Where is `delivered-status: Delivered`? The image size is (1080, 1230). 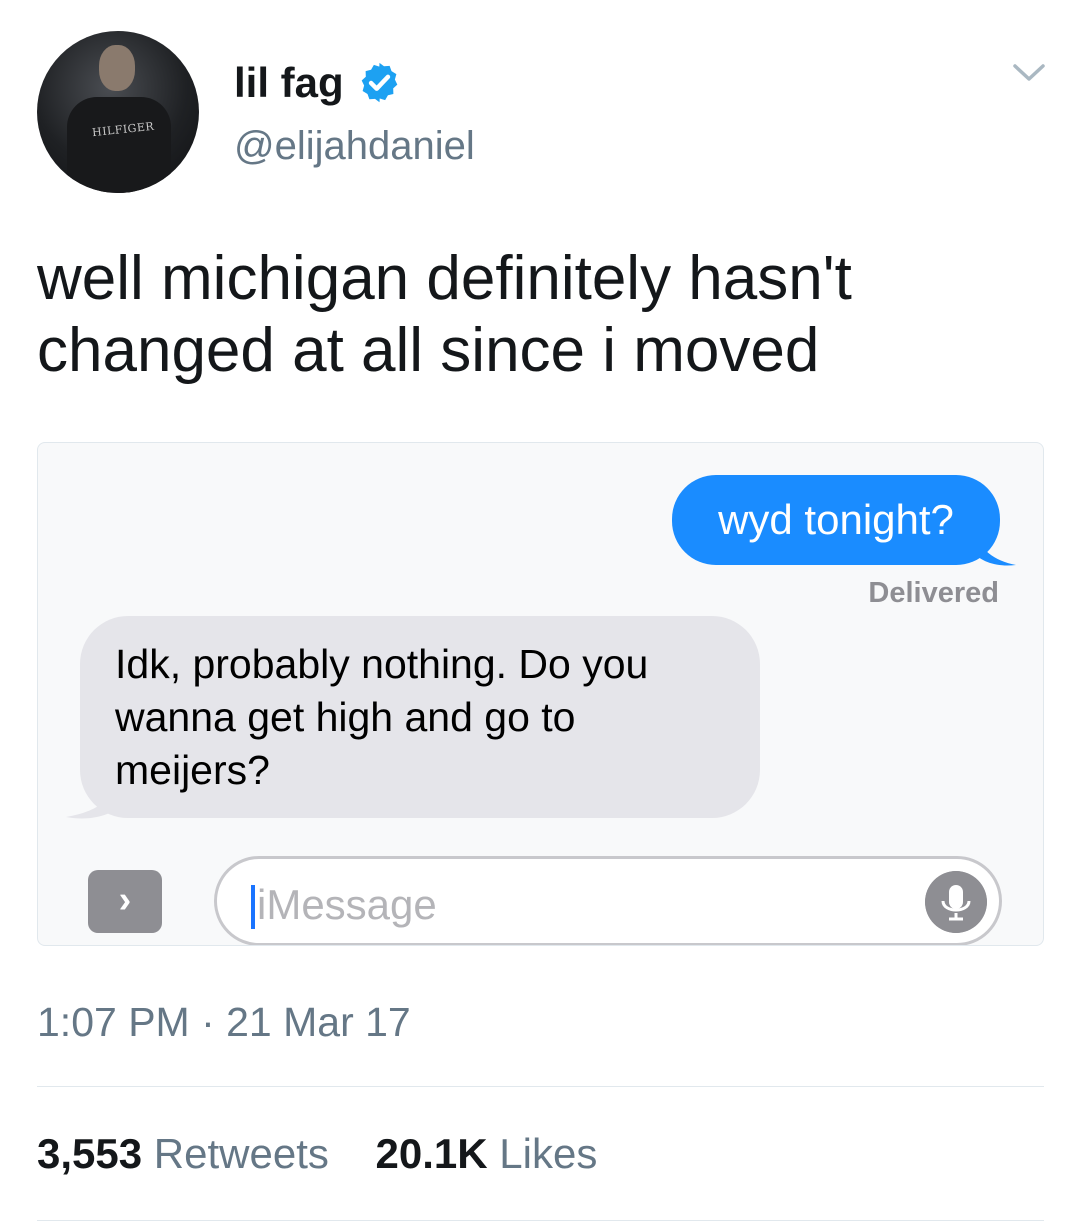
delivered-status: Delivered is located at coordinates (933, 593).